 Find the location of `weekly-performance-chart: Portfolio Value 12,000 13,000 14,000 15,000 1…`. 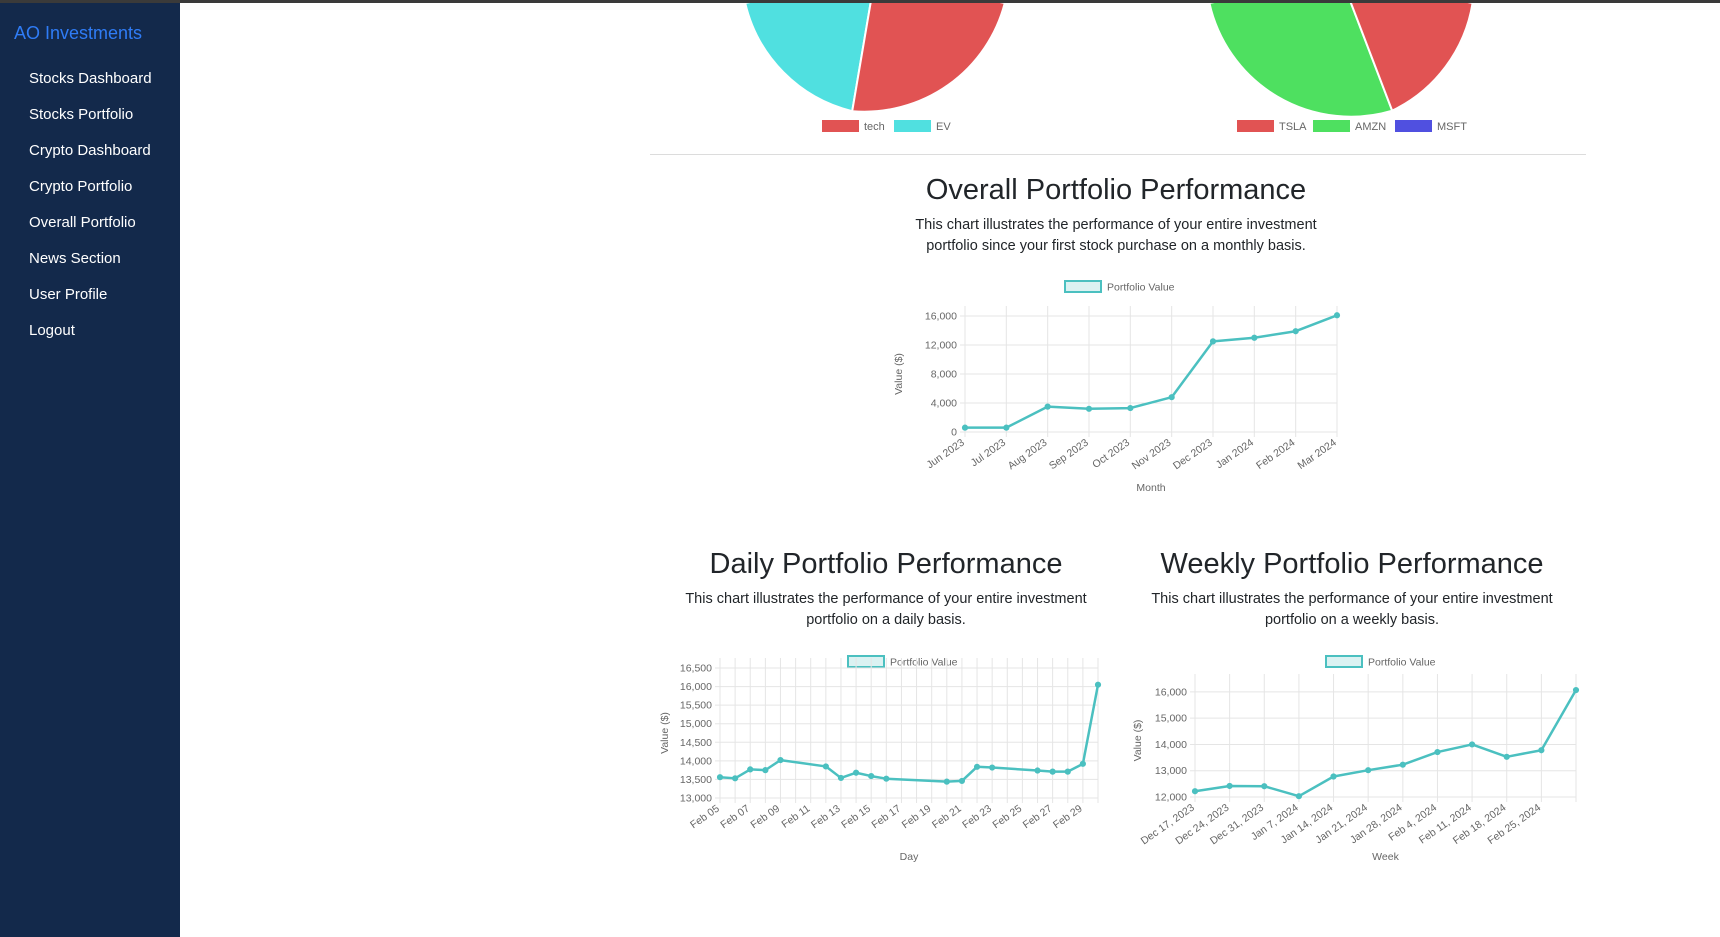

weekly-performance-chart: Portfolio Value 12,000 13,000 14,000 15,000 1… is located at coordinates (1356, 759).